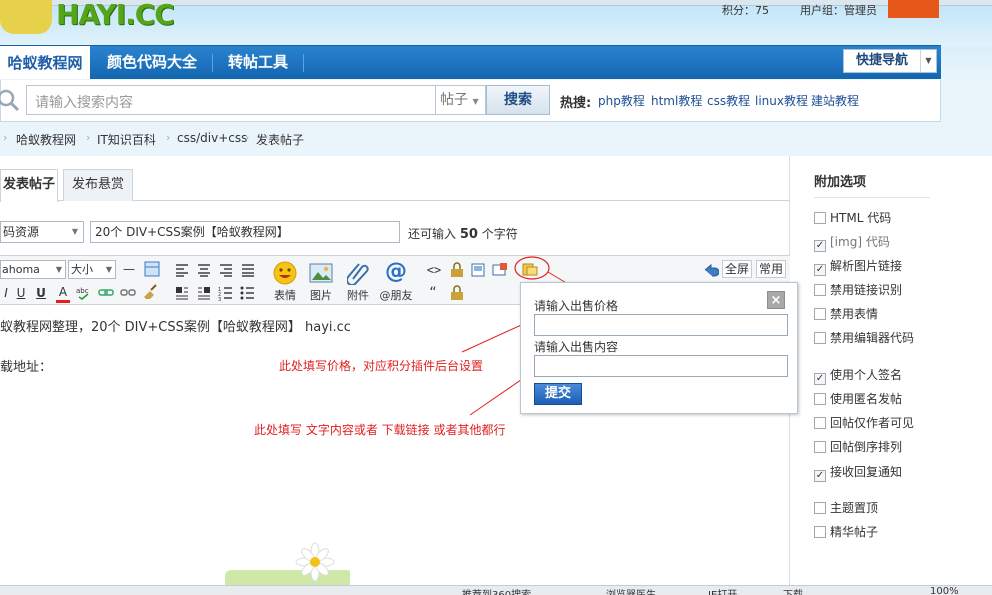 The width and height of the screenshot is (992, 595). What do you see at coordinates (722, 590) in the screenshot?
I see `status-item-ie: IE打开` at bounding box center [722, 590].